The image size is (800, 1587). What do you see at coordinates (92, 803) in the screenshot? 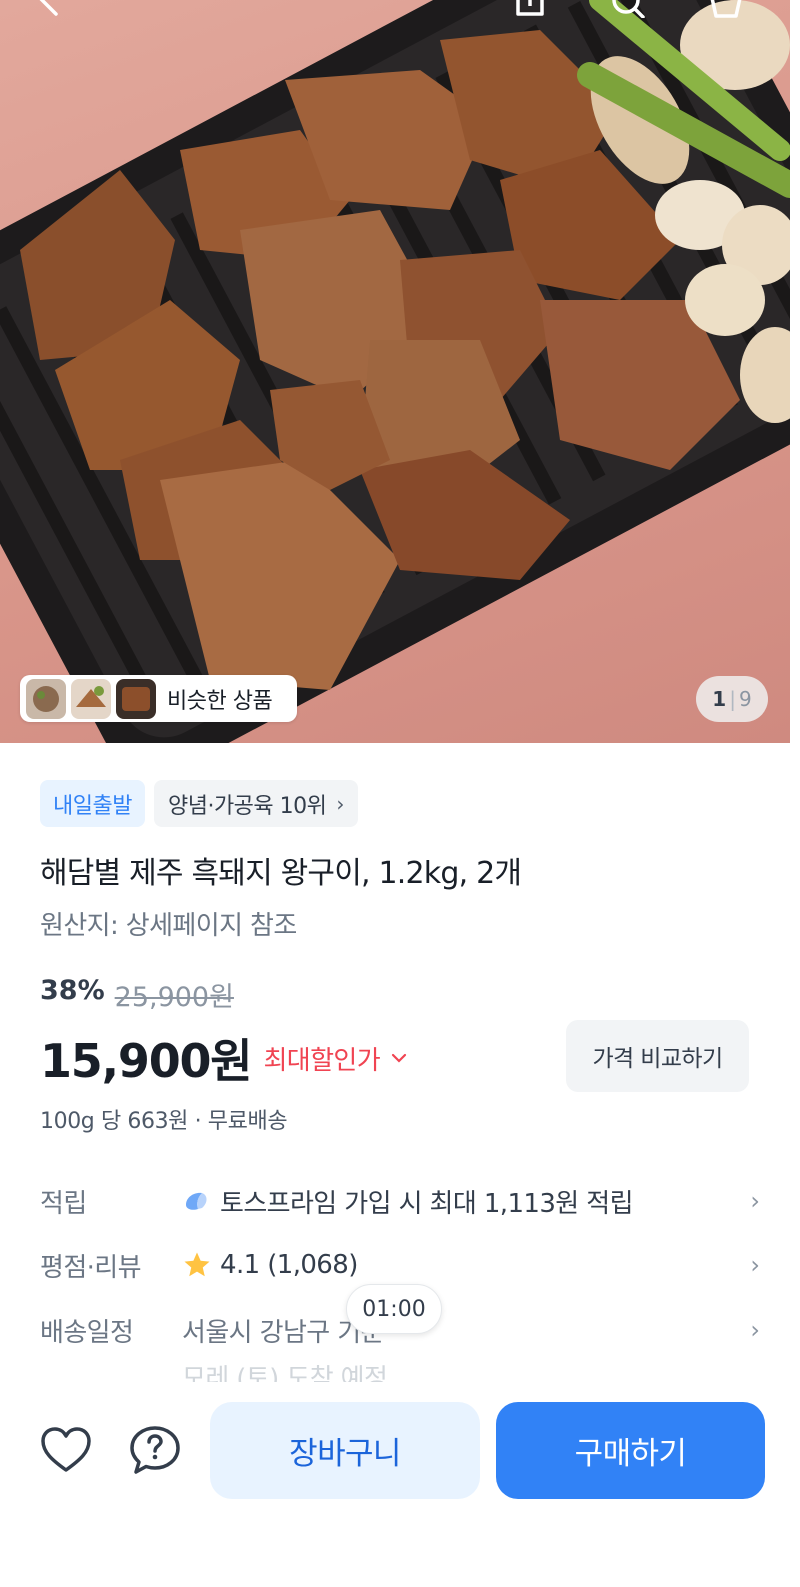
I see `delivery-badge: 내일출발` at bounding box center [92, 803].